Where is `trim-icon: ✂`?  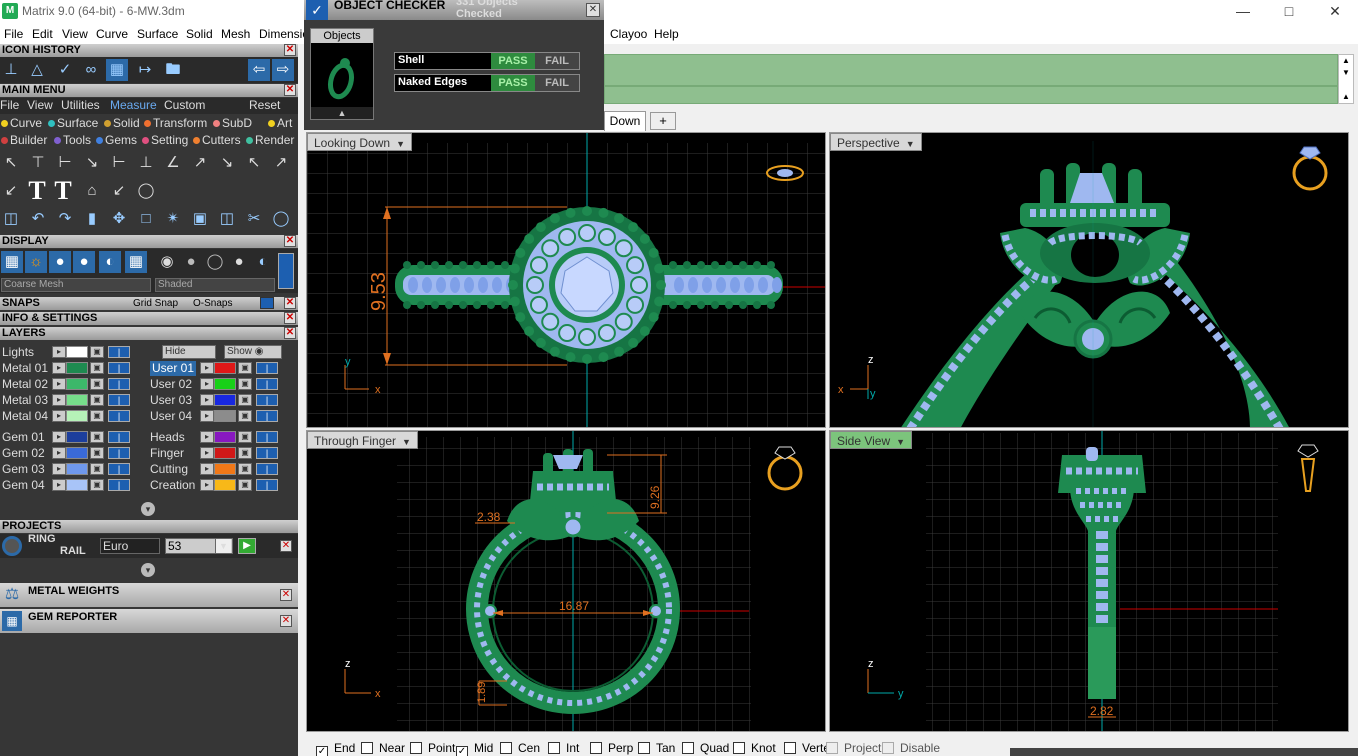
trim-icon: ✂ is located at coordinates (254, 219).